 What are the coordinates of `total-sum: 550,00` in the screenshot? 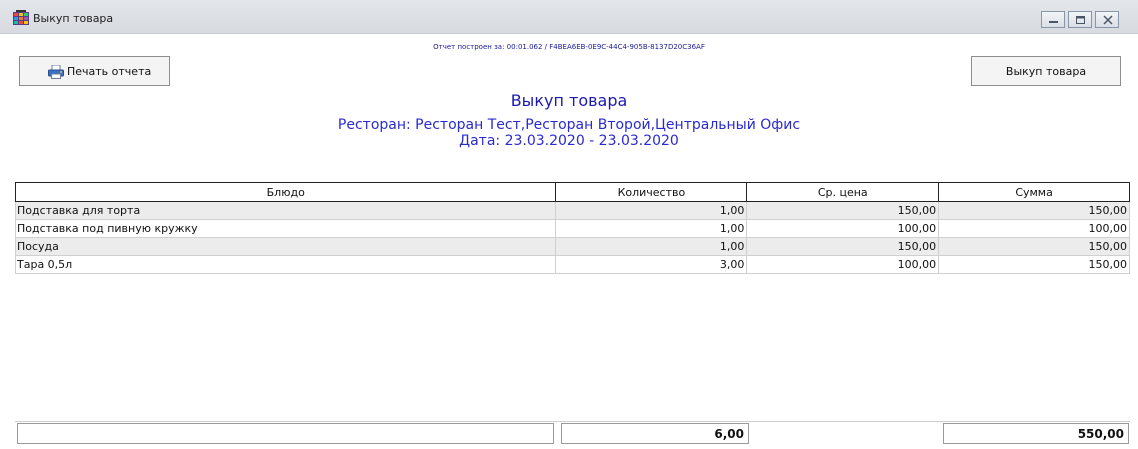 It's located at (1036, 433).